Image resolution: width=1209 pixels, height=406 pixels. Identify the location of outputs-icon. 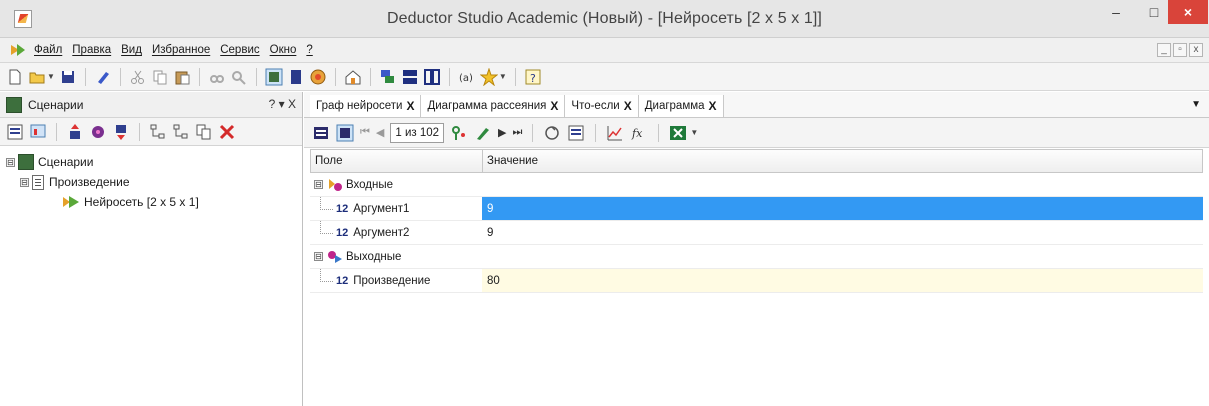
(335, 256).